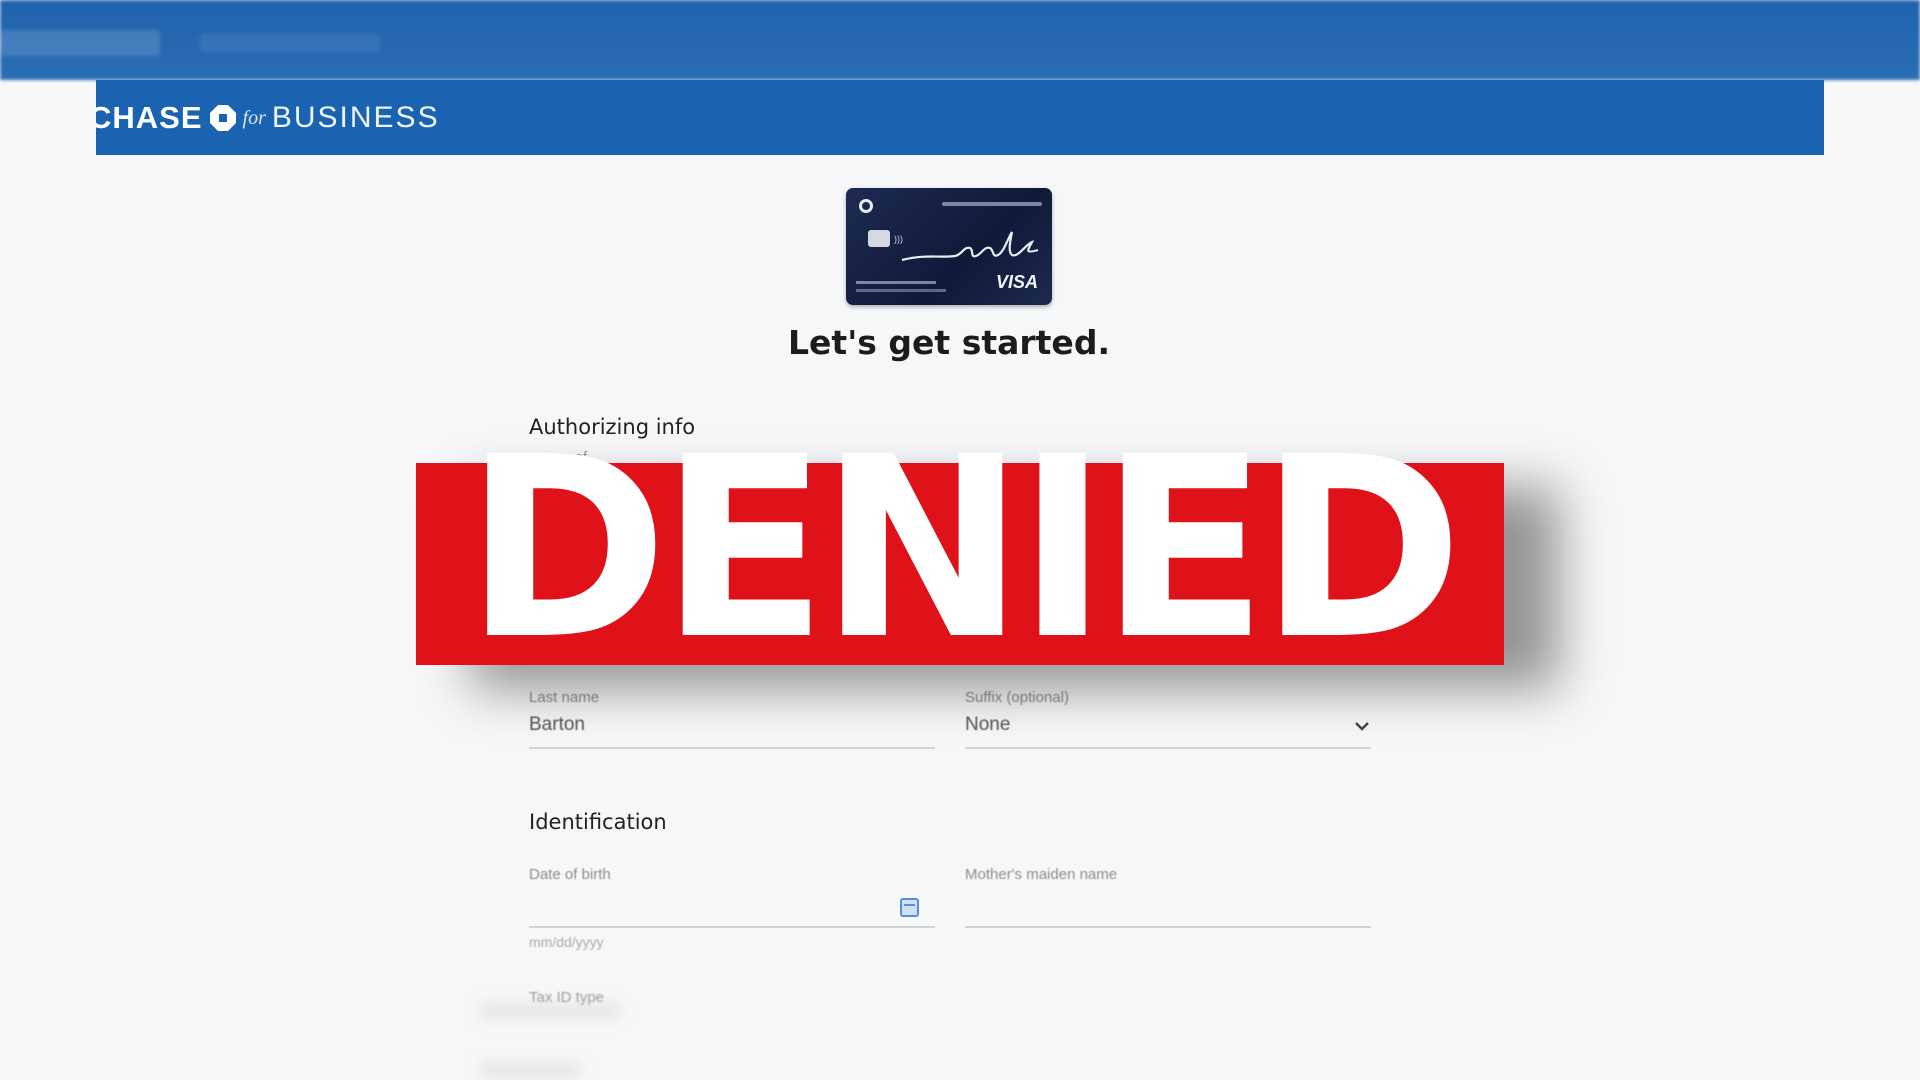 Image resolution: width=1920 pixels, height=1080 pixels. I want to click on mothers-maiden-name-label: Mother's maiden name, so click(1041, 874).